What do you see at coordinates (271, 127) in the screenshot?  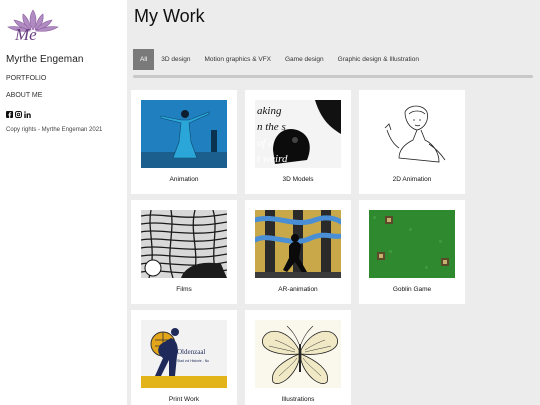 I see `models-text-2: n the s` at bounding box center [271, 127].